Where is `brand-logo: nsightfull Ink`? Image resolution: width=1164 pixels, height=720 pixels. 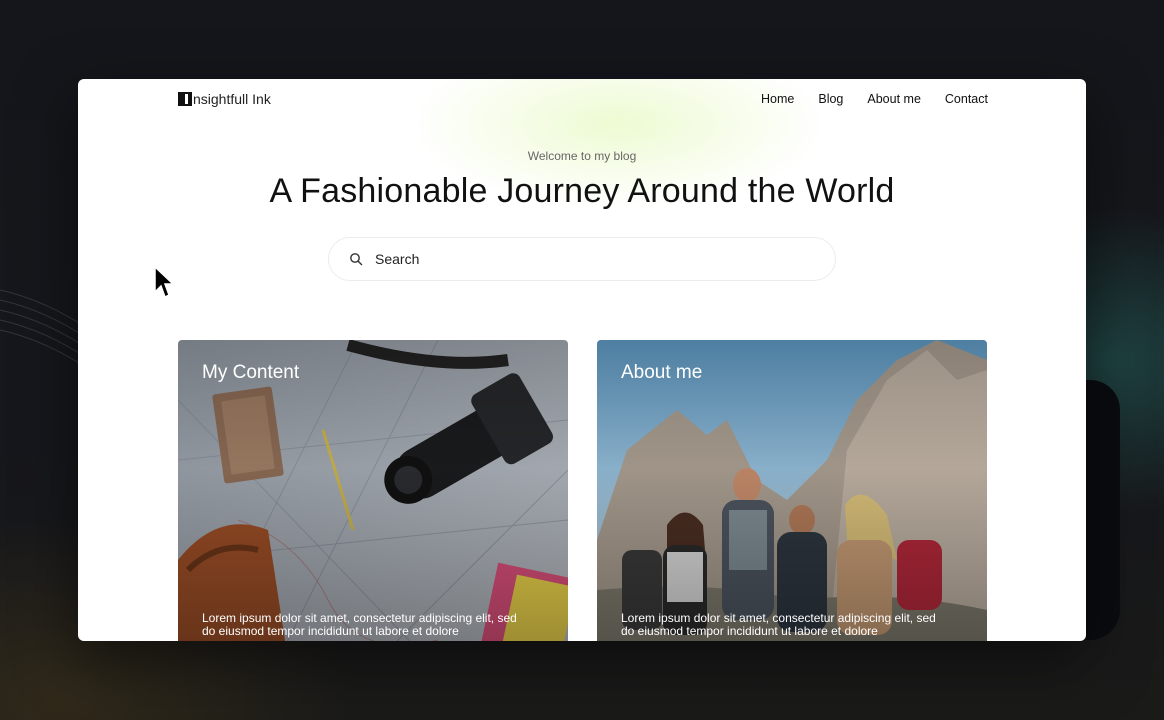 brand-logo: nsightfull Ink is located at coordinates (224, 99).